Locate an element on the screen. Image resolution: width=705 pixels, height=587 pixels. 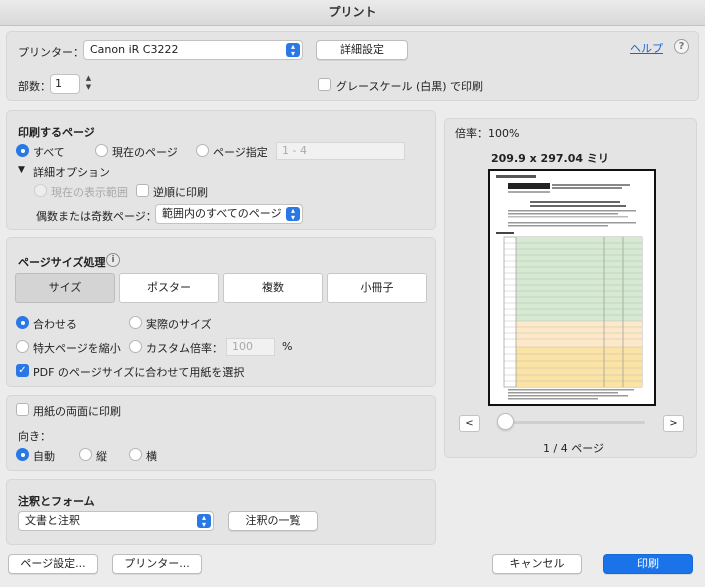
custom-scale-radio is located at coordinates (135, 346).